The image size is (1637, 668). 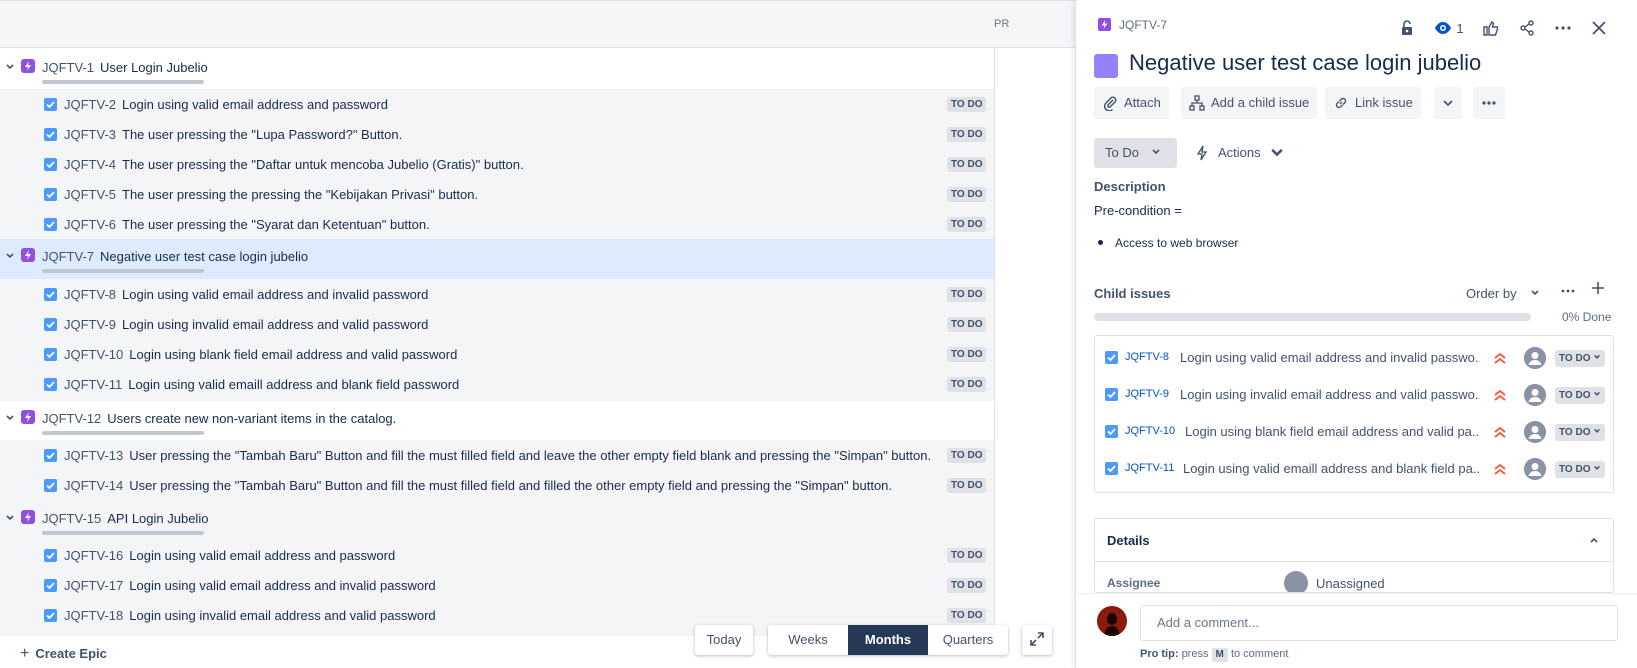 What do you see at coordinates (204, 256) in the screenshot?
I see `epic-summary: Negative user test case login jubelio` at bounding box center [204, 256].